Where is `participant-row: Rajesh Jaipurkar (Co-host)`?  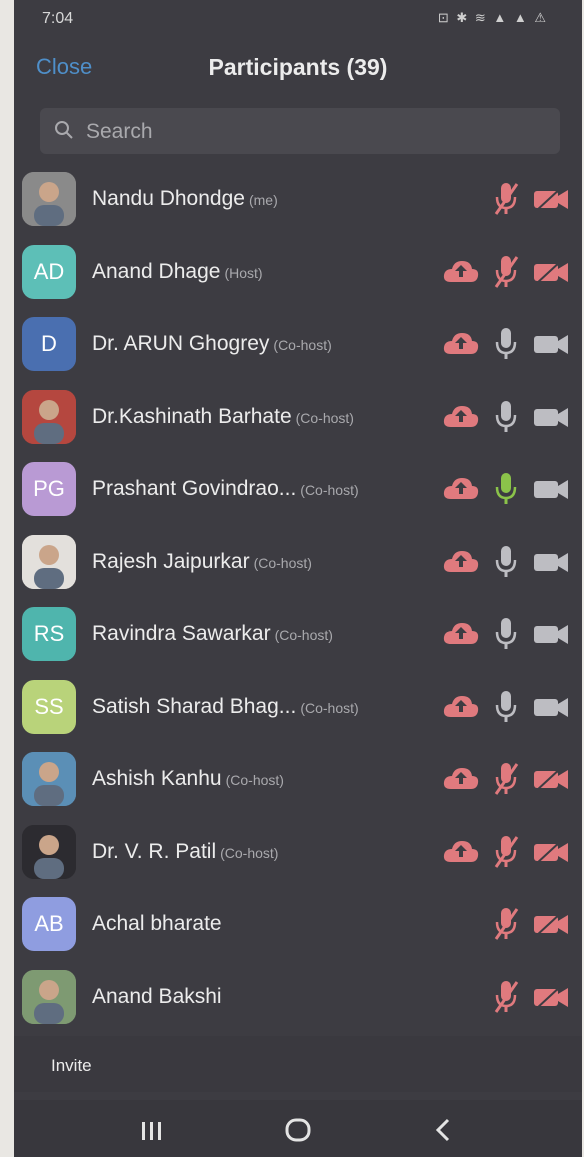
participant-row: Rajesh Jaipurkar (Co-host) is located at coordinates (298, 562).